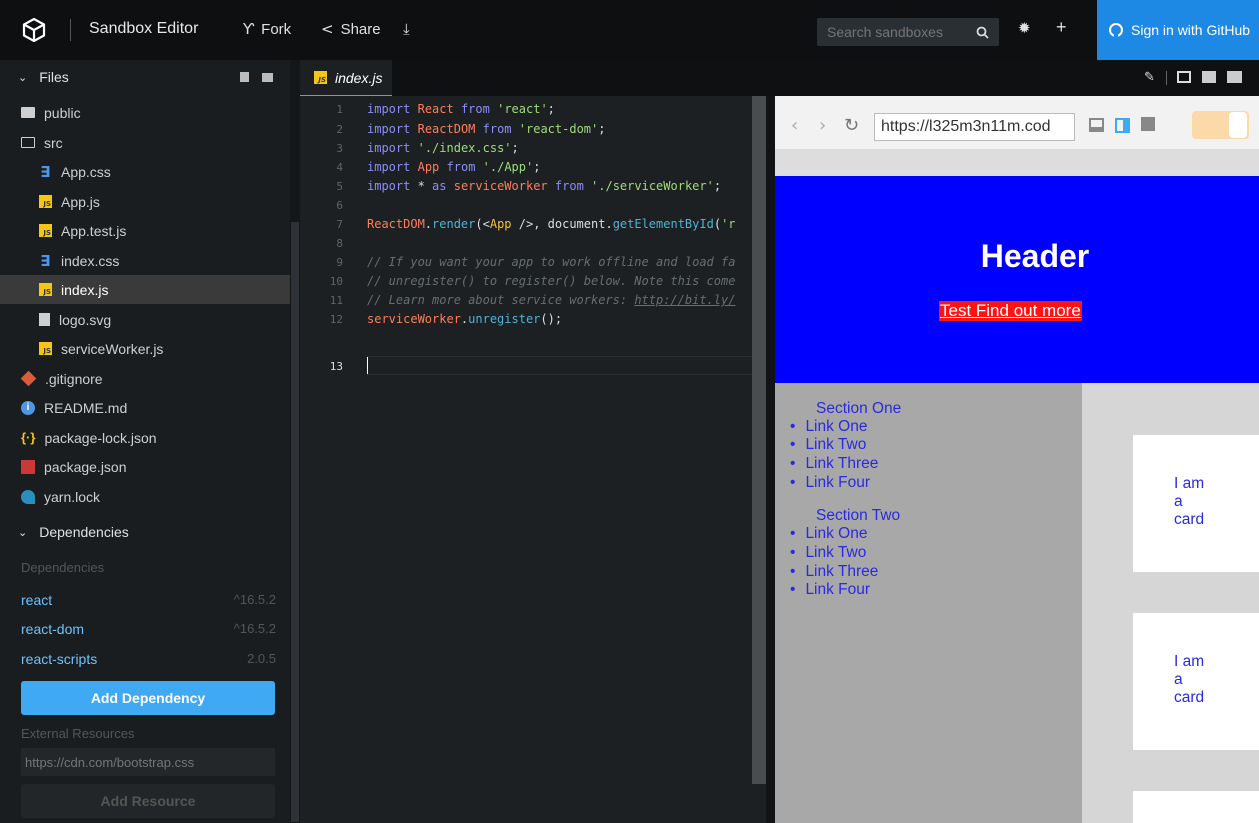  What do you see at coordinates (974, 127) in the screenshot?
I see `url-input: https://l325m3n11m.cod` at bounding box center [974, 127].